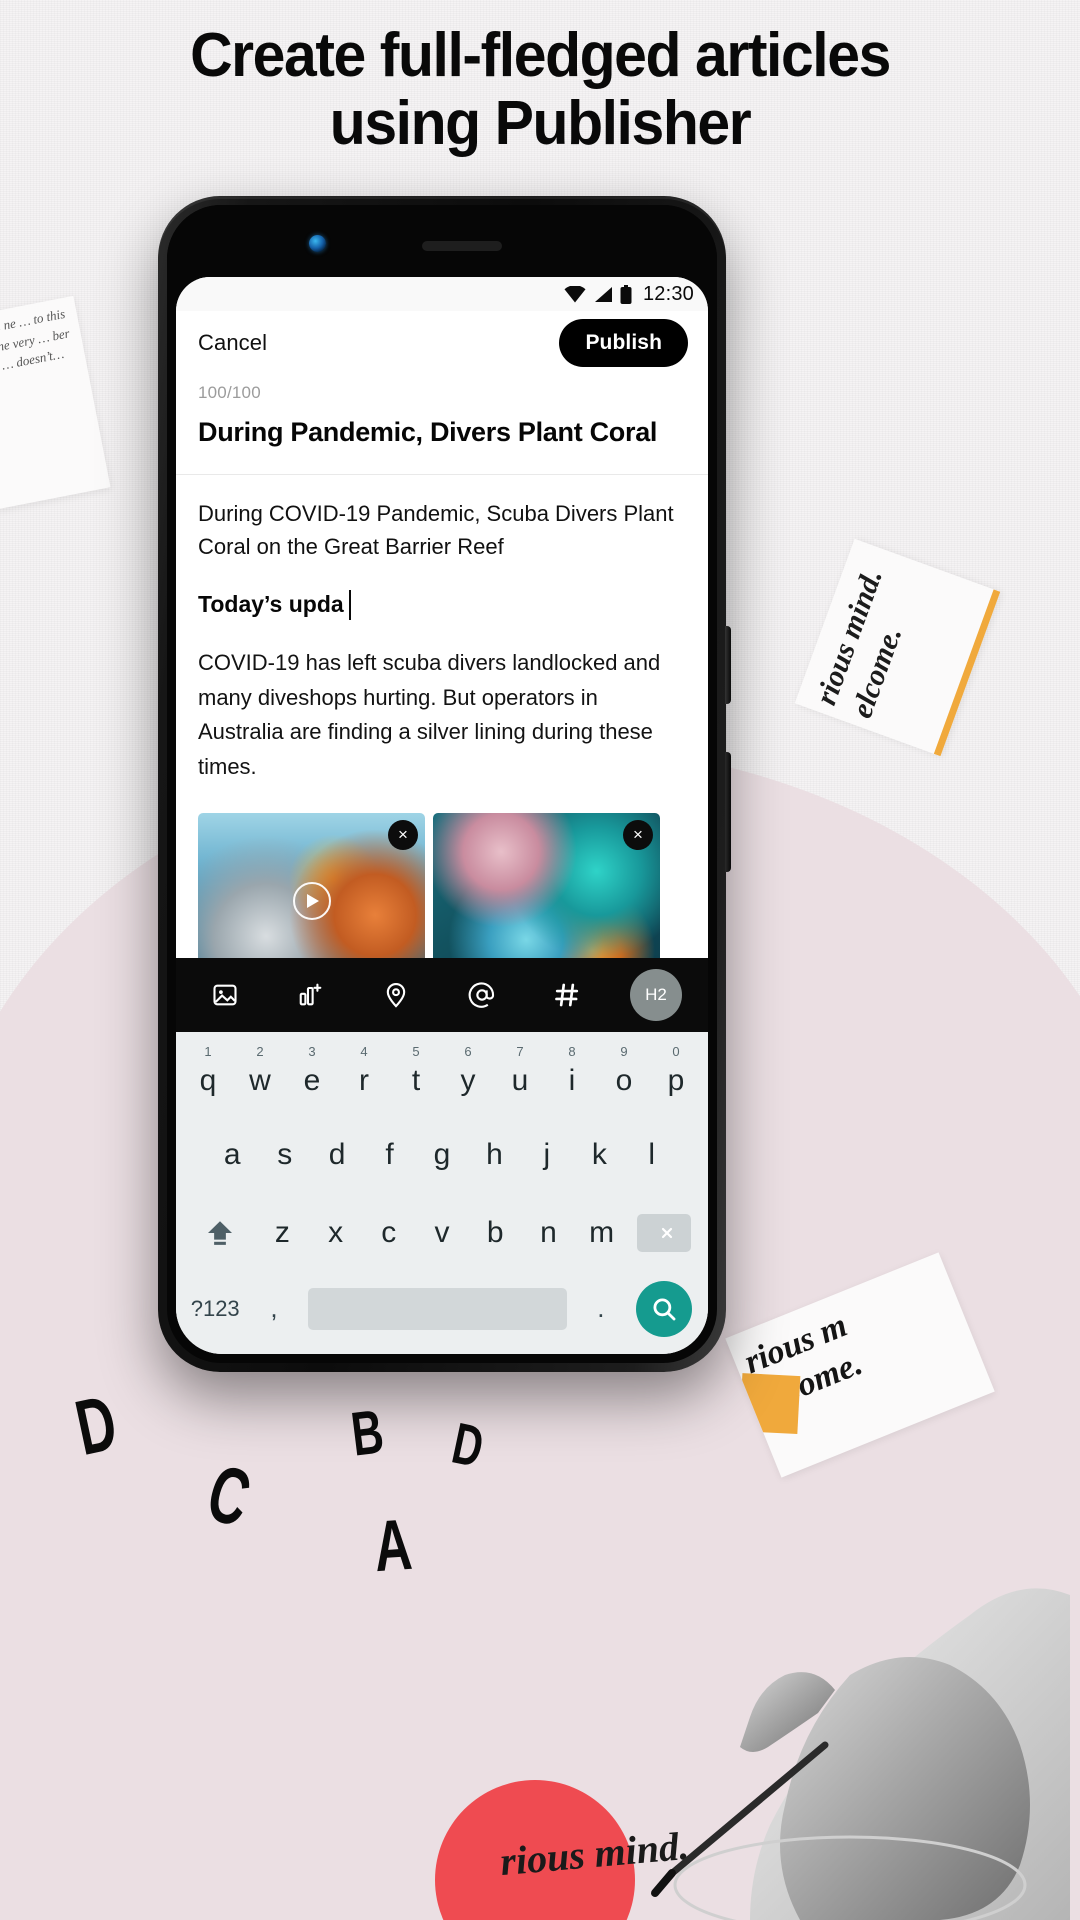 The image size is (1080, 1920). What do you see at coordinates (575, 294) in the screenshot?
I see `wifi-icon` at bounding box center [575, 294].